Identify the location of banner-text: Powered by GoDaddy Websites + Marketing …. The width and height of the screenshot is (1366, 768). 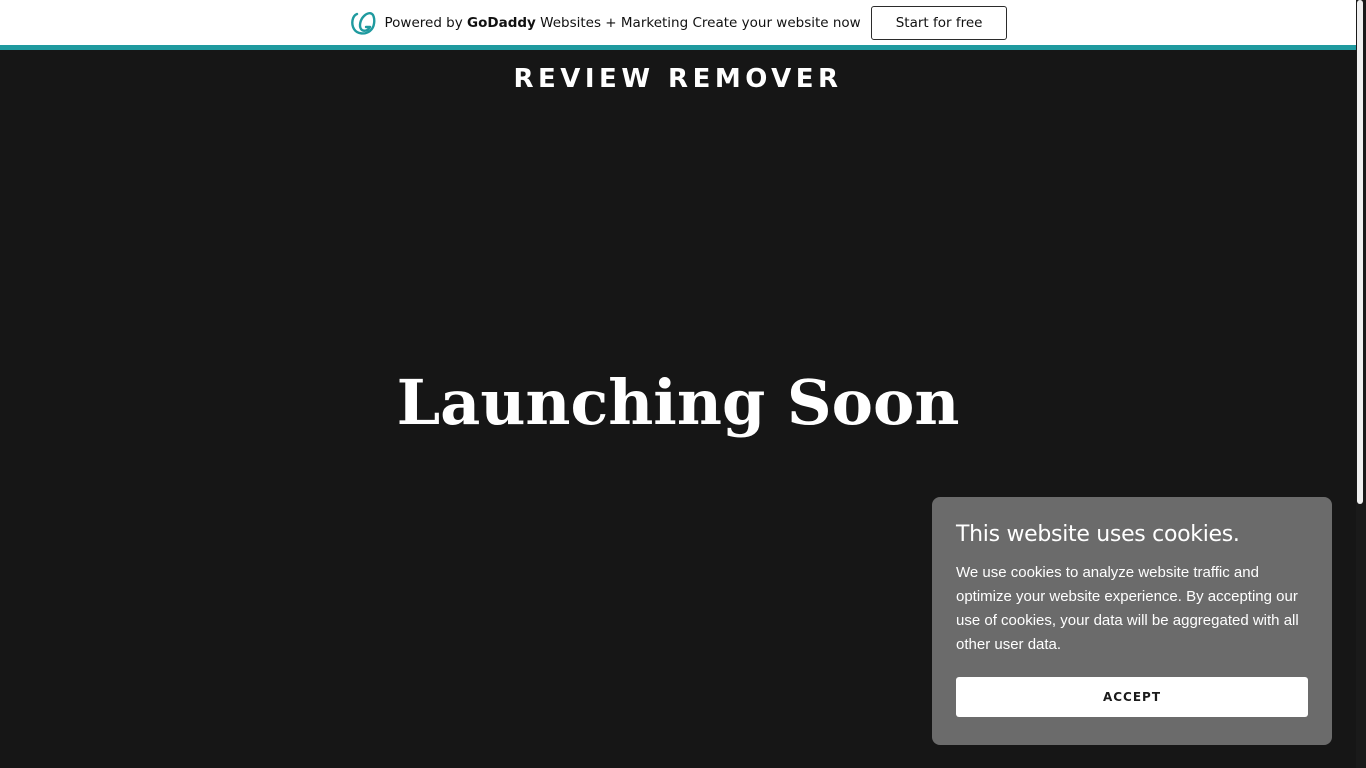
(623, 23).